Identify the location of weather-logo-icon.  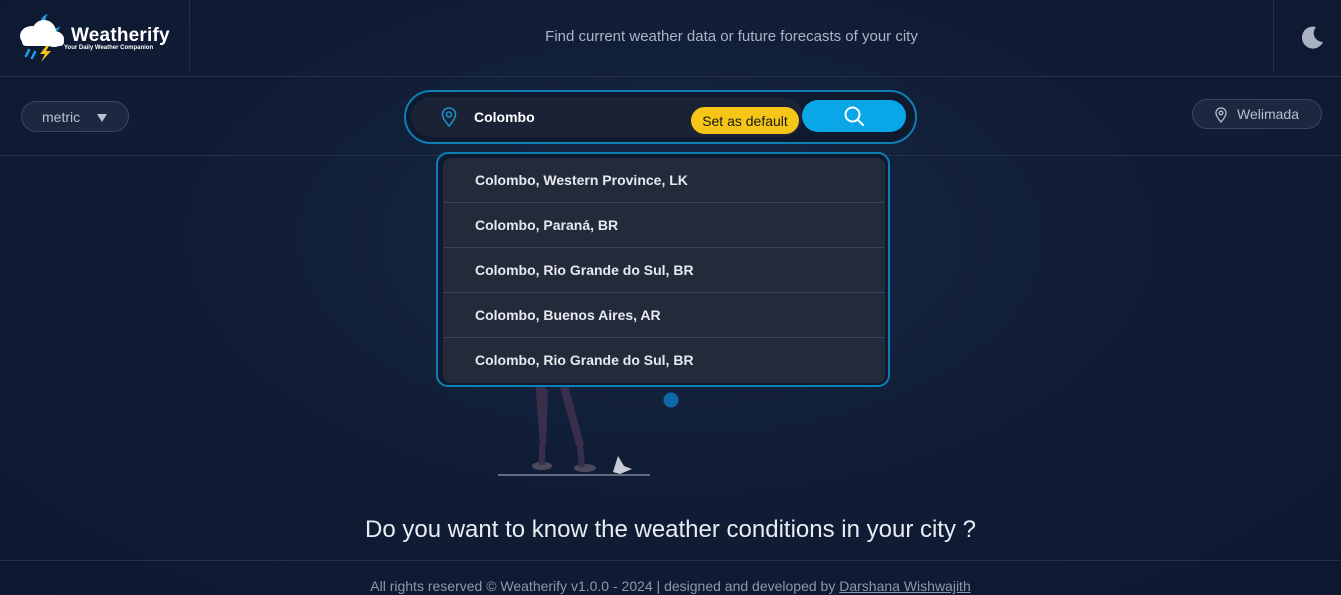
(42, 38).